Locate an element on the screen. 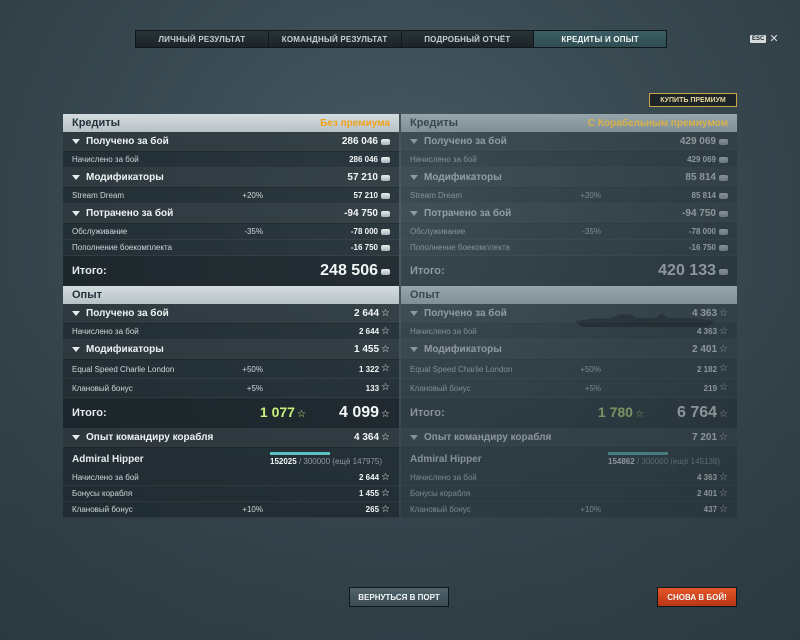 This screenshot has height=640, width=800. modifier-row: Stream Dream +20% 85 814 is located at coordinates (569, 196).